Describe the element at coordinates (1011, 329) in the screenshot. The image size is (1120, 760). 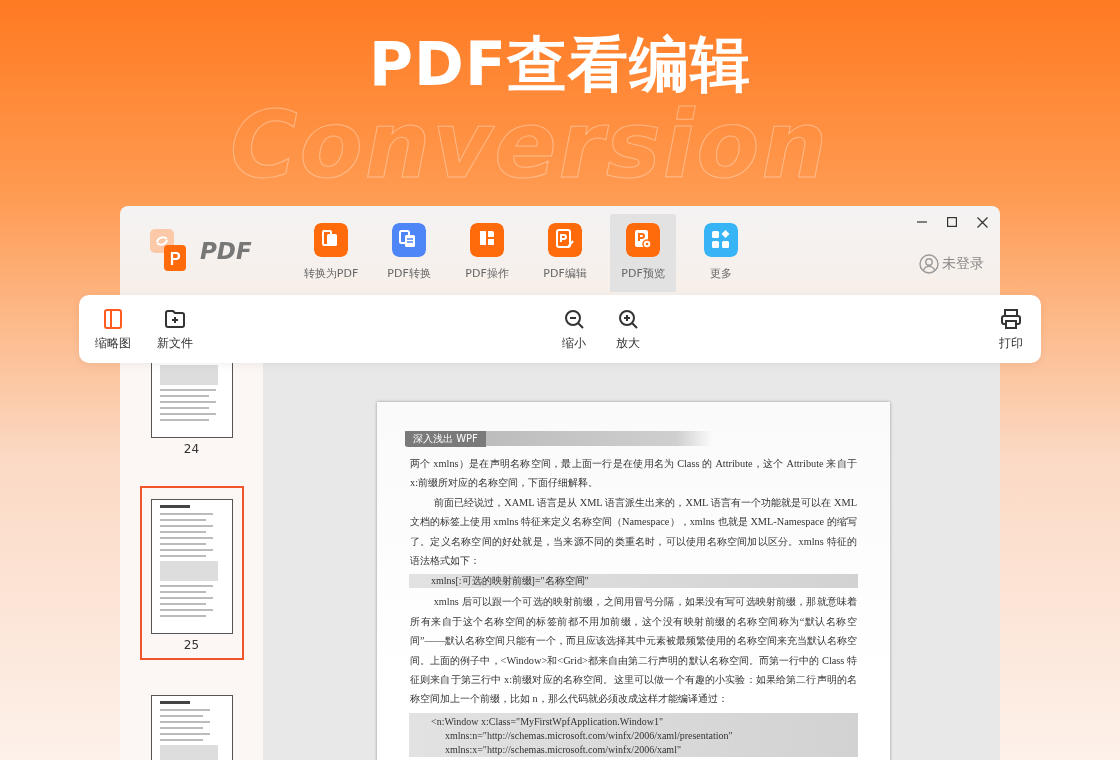
I see `print-button: 打印` at that location.